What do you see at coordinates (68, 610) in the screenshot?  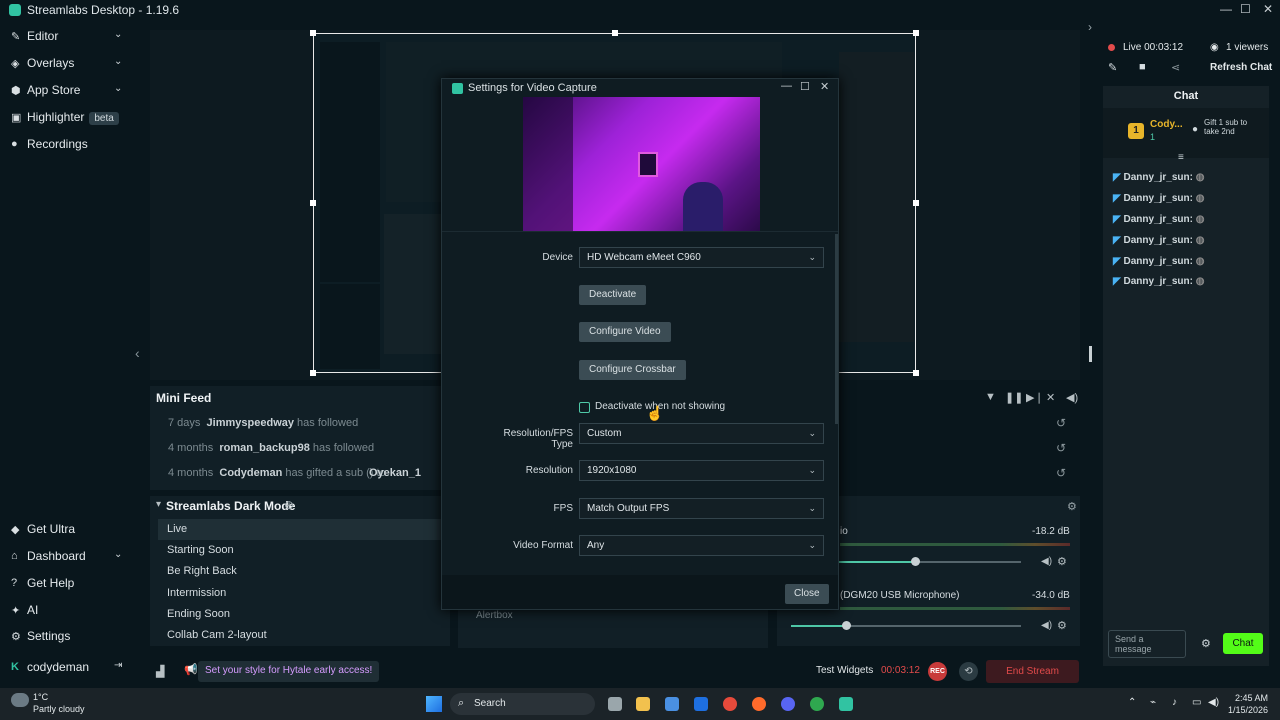 I see `sidebar-item-ai: ✦ AI` at bounding box center [68, 610].